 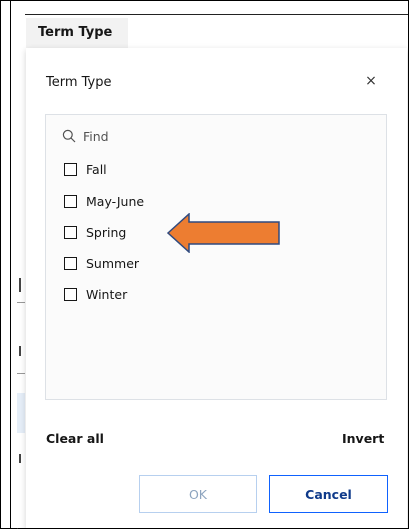 I want to click on dialog-title: Term Type, so click(x=79, y=82).